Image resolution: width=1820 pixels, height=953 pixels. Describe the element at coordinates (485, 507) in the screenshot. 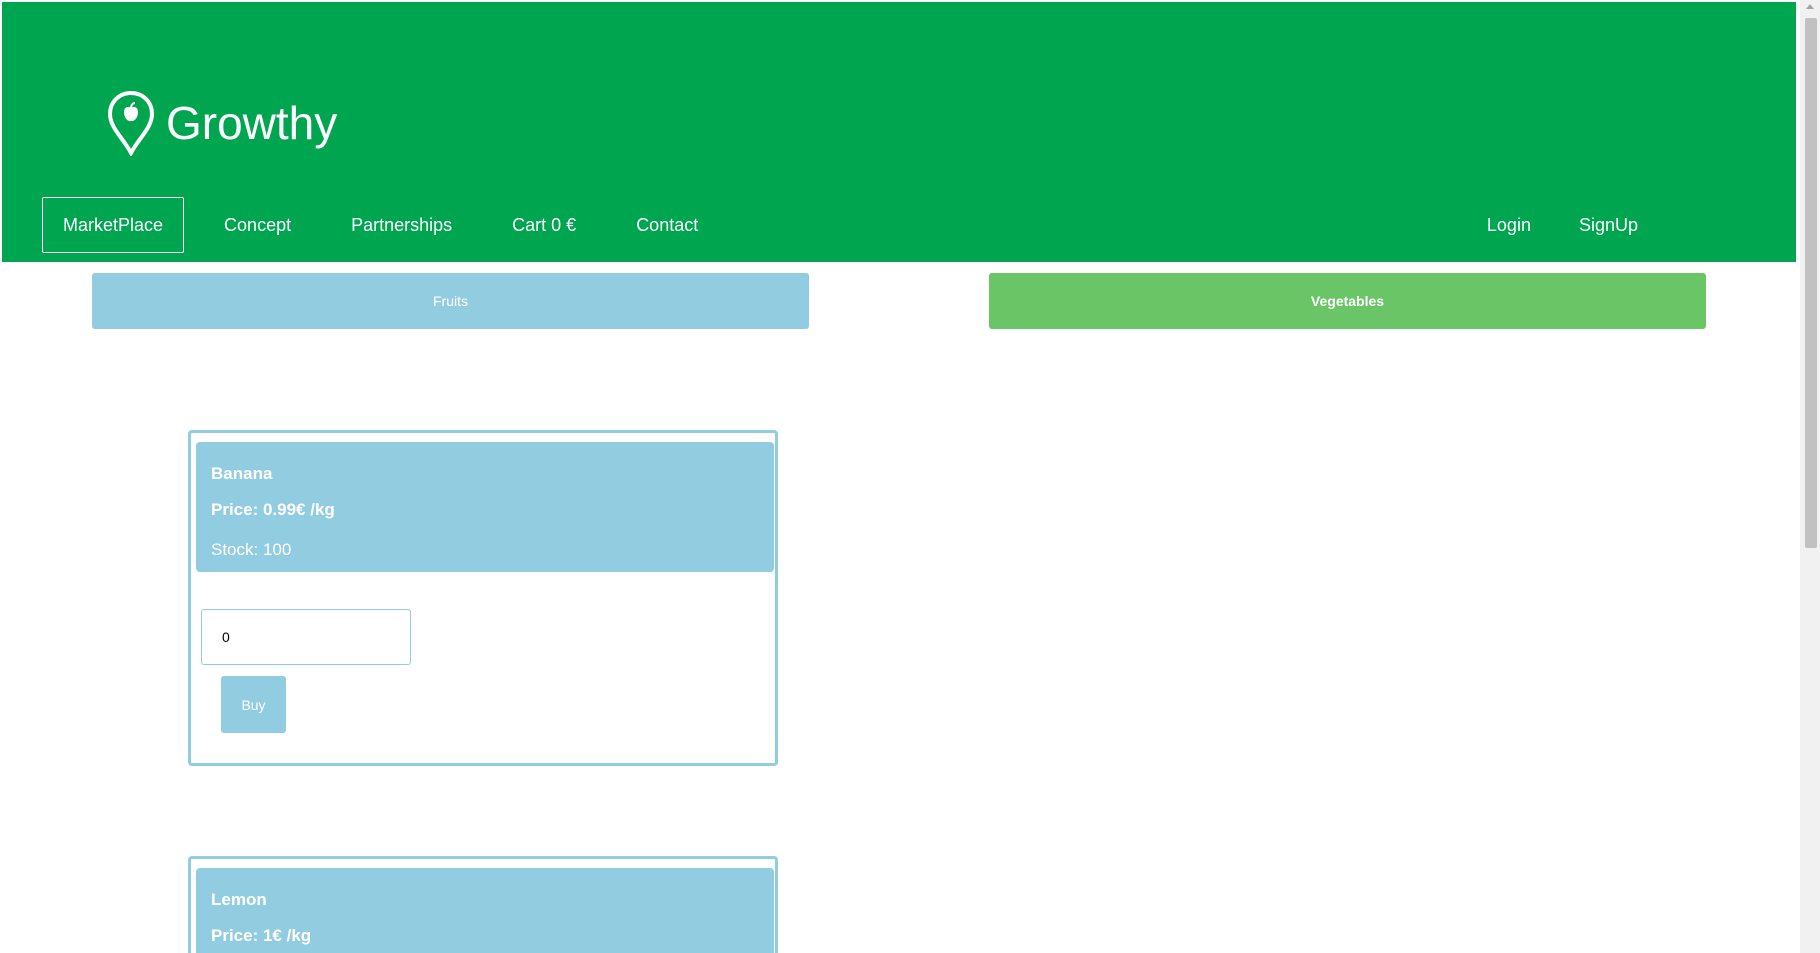

I see `product-info: Banana Price: 0.99€ /kg Stock: 100` at that location.